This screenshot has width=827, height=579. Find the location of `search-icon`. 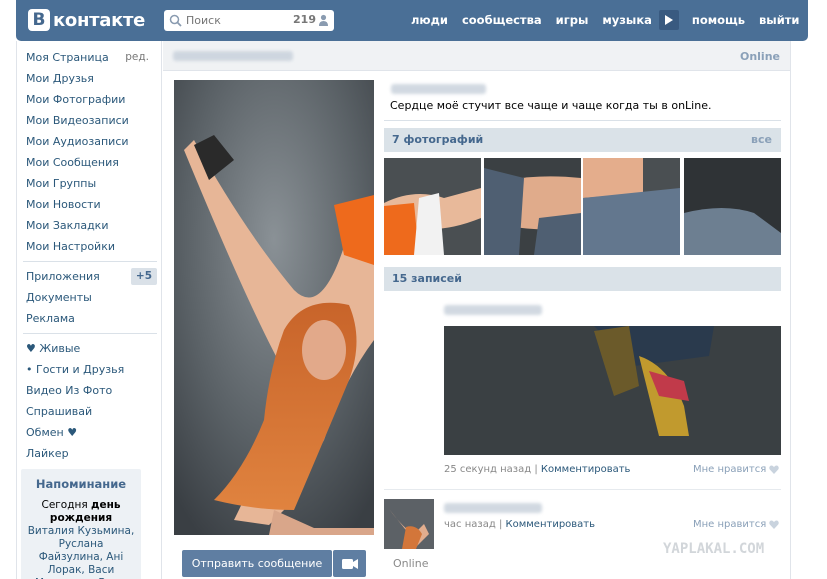

search-icon is located at coordinates (175, 20).